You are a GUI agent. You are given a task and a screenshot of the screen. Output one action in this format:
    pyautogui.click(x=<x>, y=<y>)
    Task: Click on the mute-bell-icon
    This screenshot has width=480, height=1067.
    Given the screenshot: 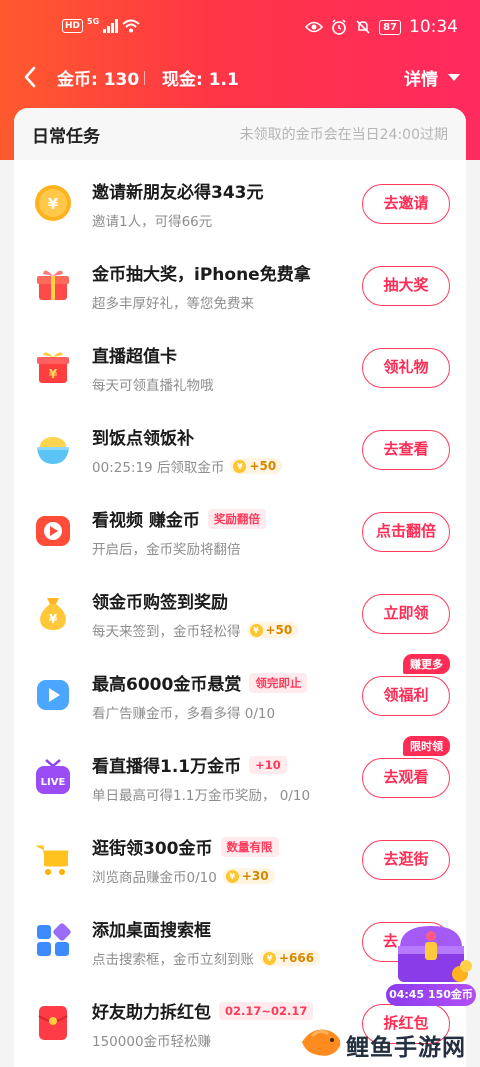 What is the action you would take?
    pyautogui.click(x=363, y=27)
    